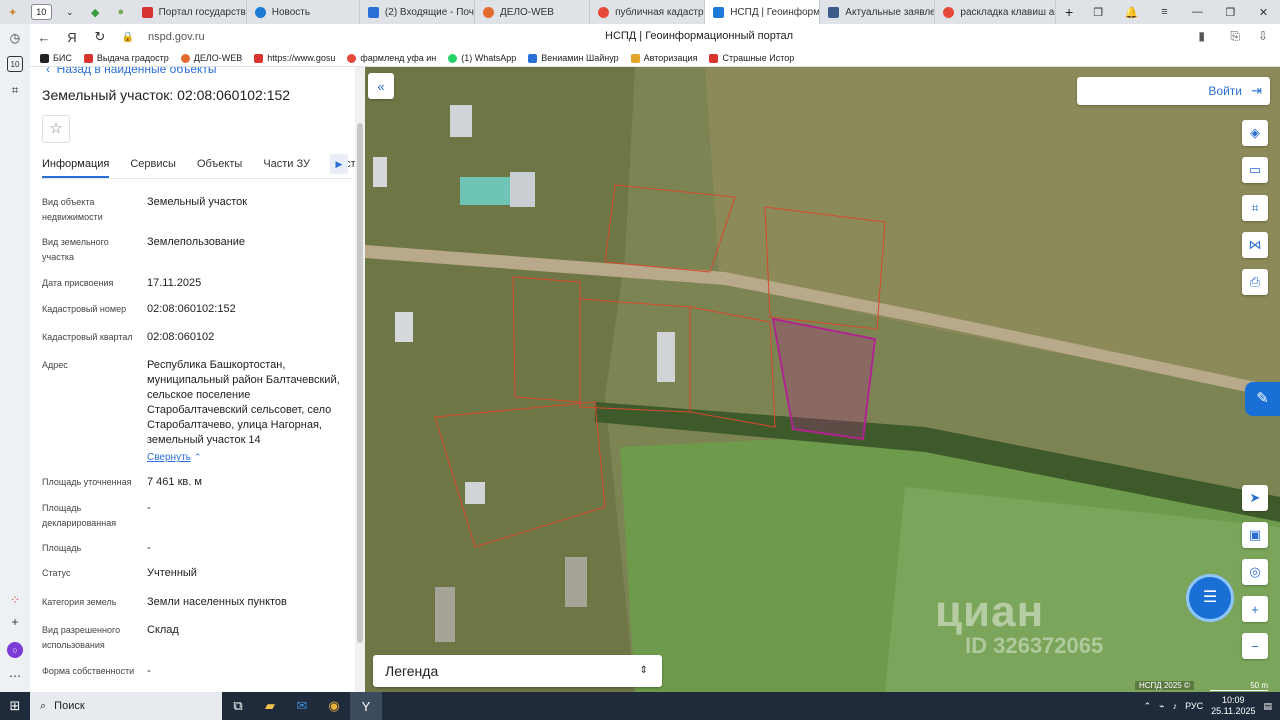  Describe the element at coordinates (360, 383) in the screenshot. I see `panel-scrollbar-thumb` at that location.